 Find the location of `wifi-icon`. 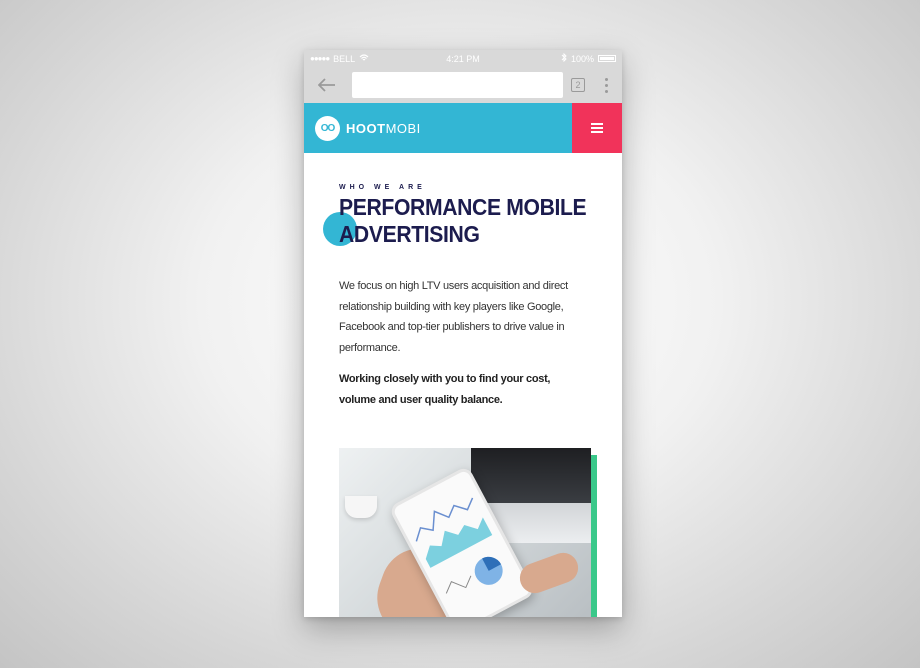

wifi-icon is located at coordinates (364, 58).